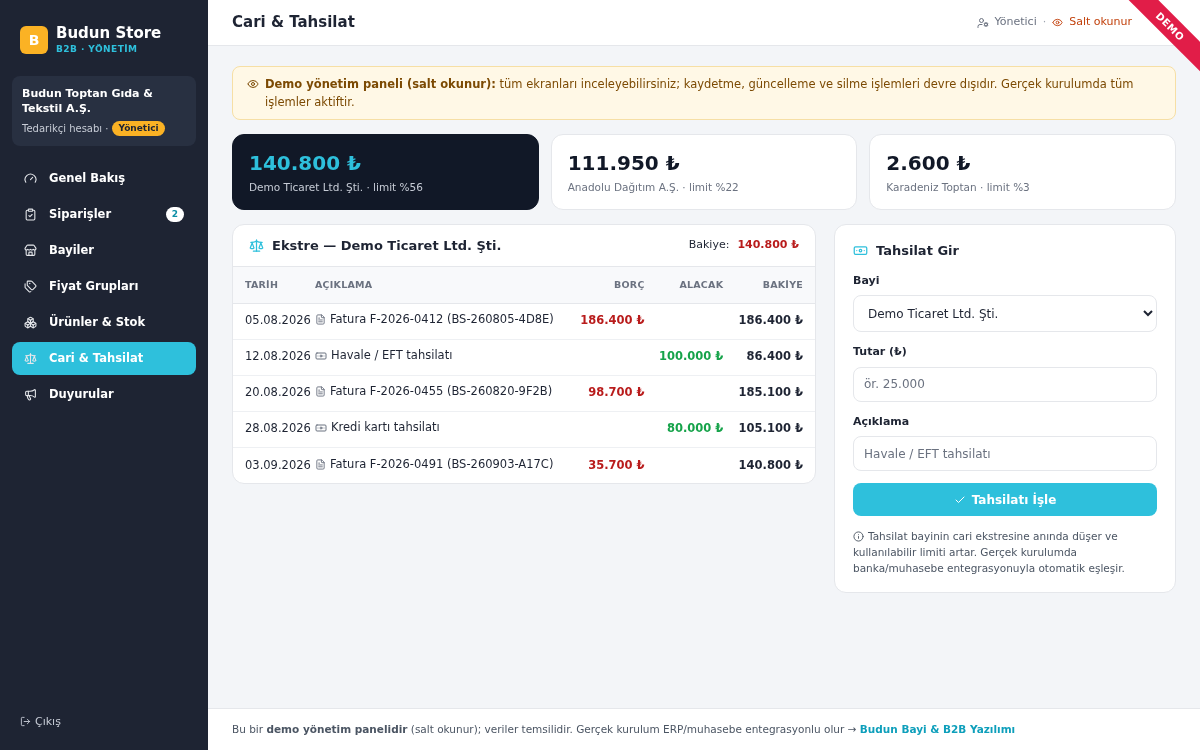 The width and height of the screenshot is (1200, 750). What do you see at coordinates (30, 250) in the screenshot?
I see `store-icon` at bounding box center [30, 250].